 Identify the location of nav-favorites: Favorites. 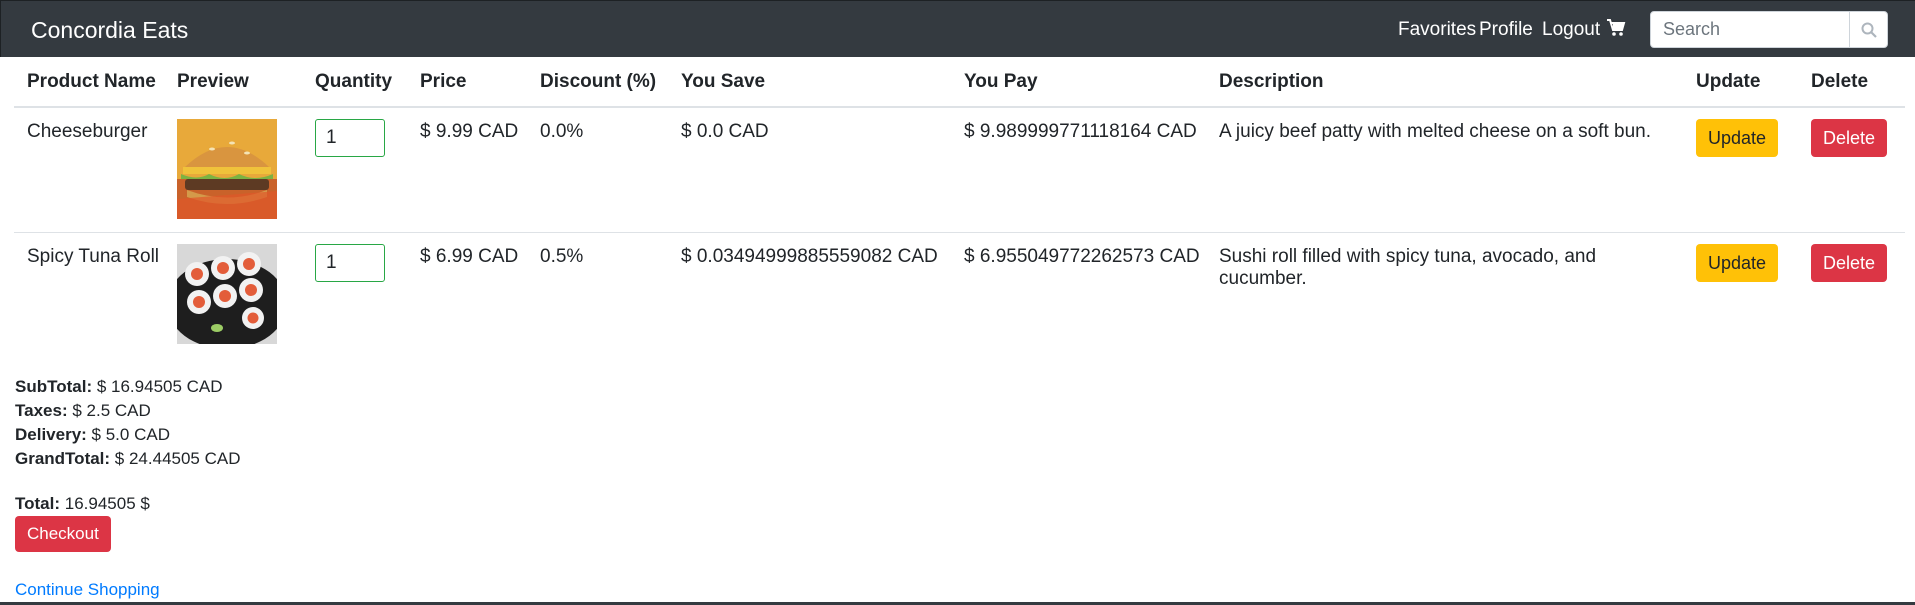
(1437, 30).